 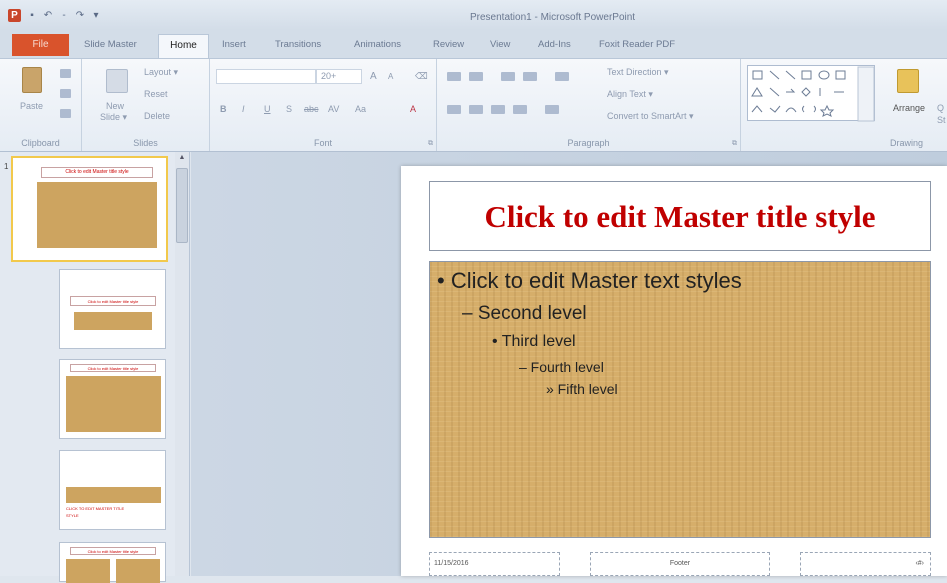 I want to click on delete-button: Delete, so click(x=157, y=116).